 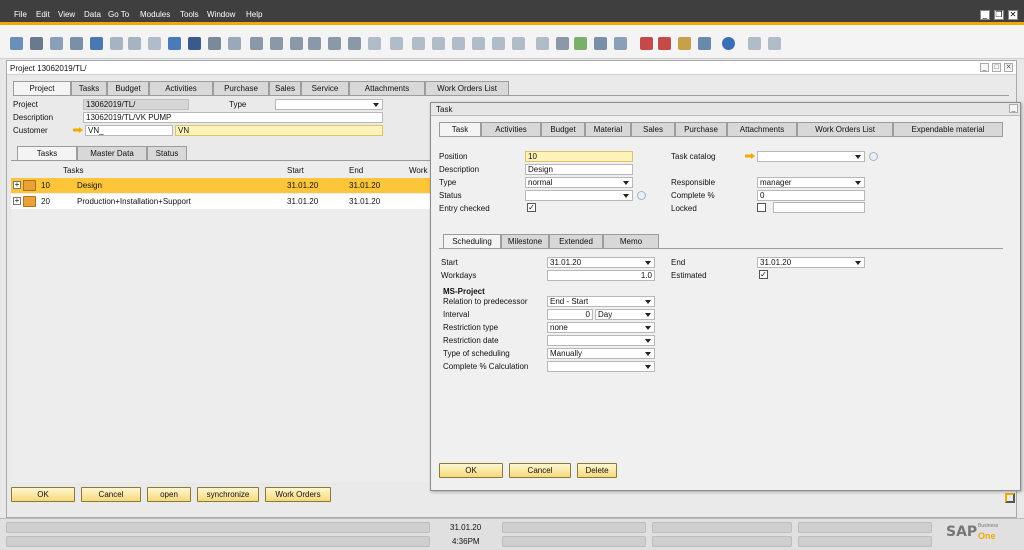 I want to click on restriction-type-select: none, so click(x=601, y=327).